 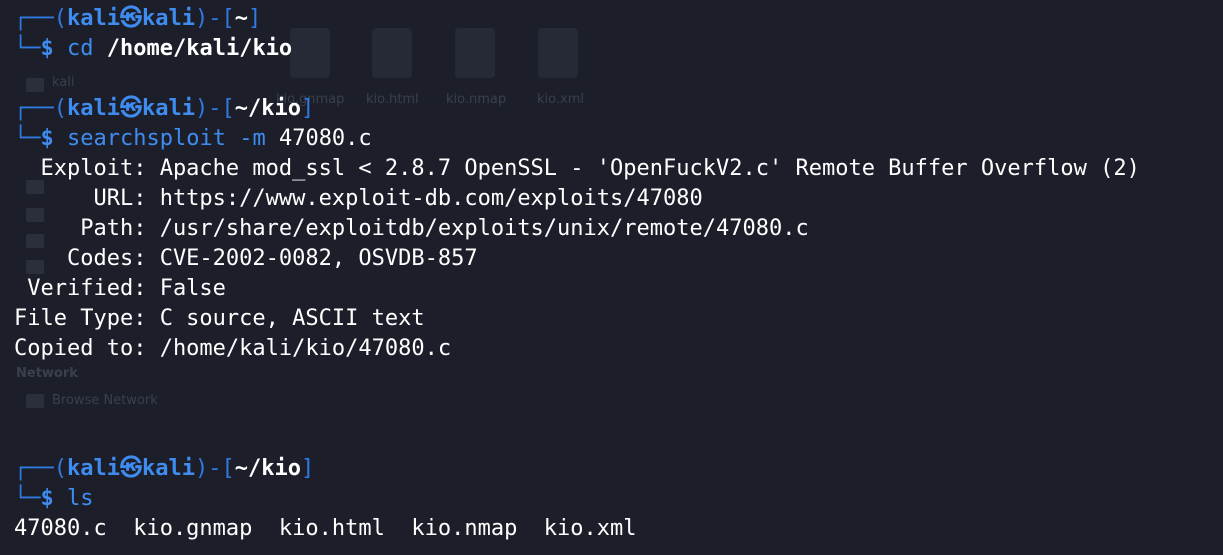 What do you see at coordinates (80, 48) in the screenshot?
I see `command-name: cd` at bounding box center [80, 48].